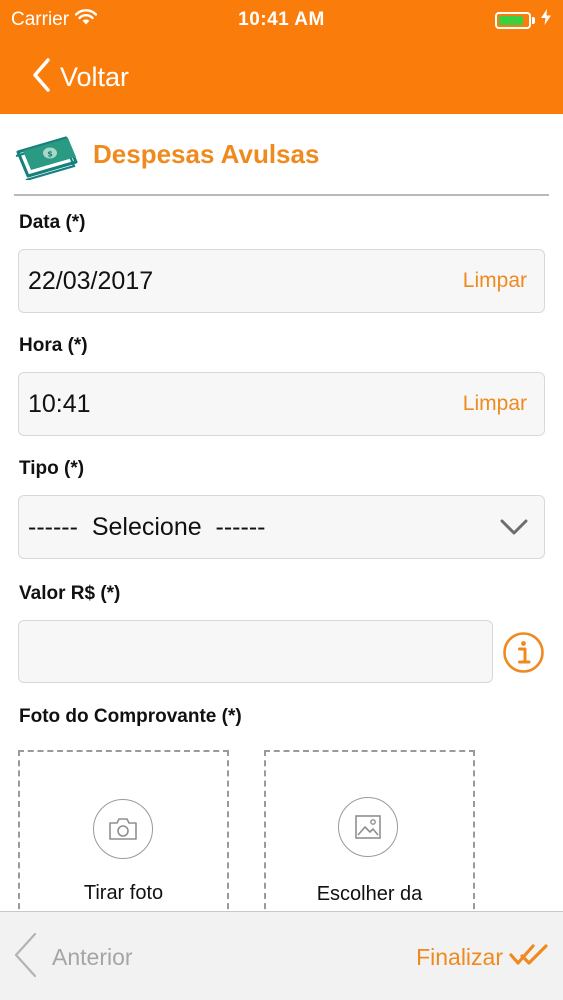 Image resolution: width=563 pixels, height=1000 pixels. Describe the element at coordinates (255, 651) in the screenshot. I see `amount-input` at that location.